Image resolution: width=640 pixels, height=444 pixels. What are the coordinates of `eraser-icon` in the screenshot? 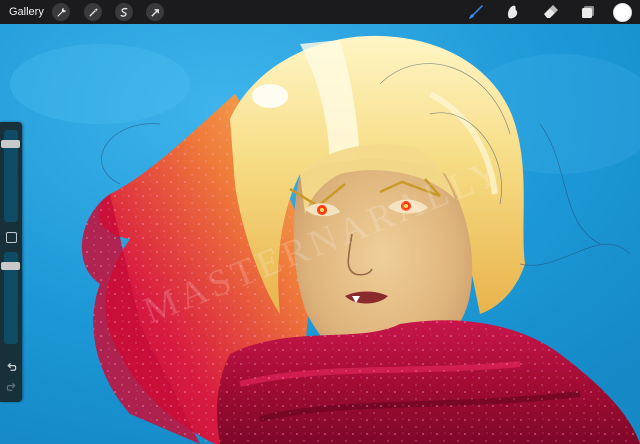 It's located at (551, 11).